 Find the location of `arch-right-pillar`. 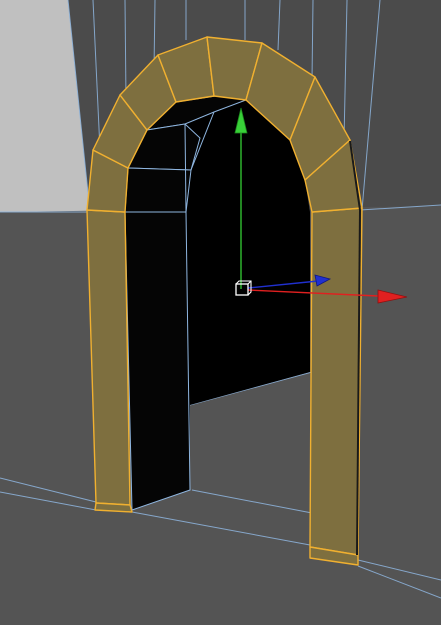

arch-right-pillar is located at coordinates (336, 381).